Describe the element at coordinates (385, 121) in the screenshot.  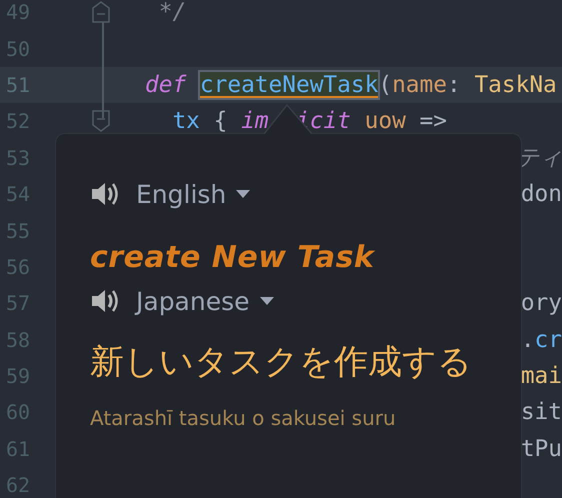
I see `code-token: uow` at that location.